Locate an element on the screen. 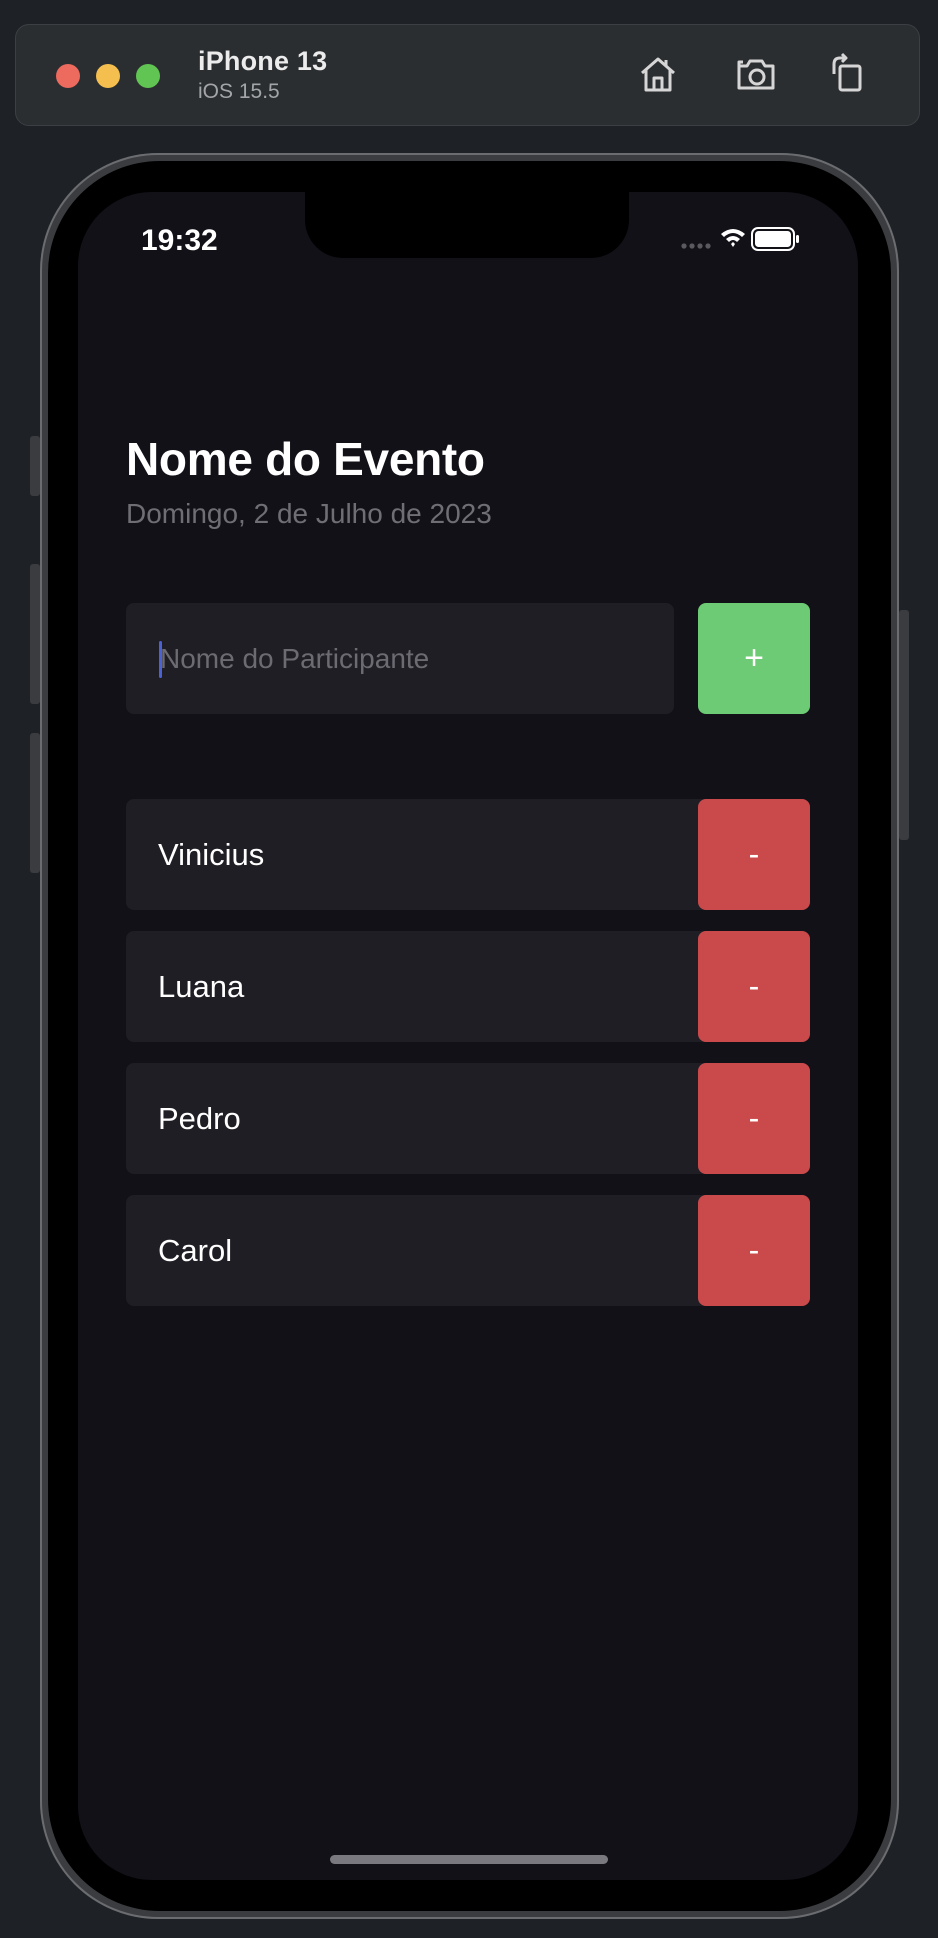 The width and height of the screenshot is (938, 1938). home-indicator is located at coordinates (469, 1859).